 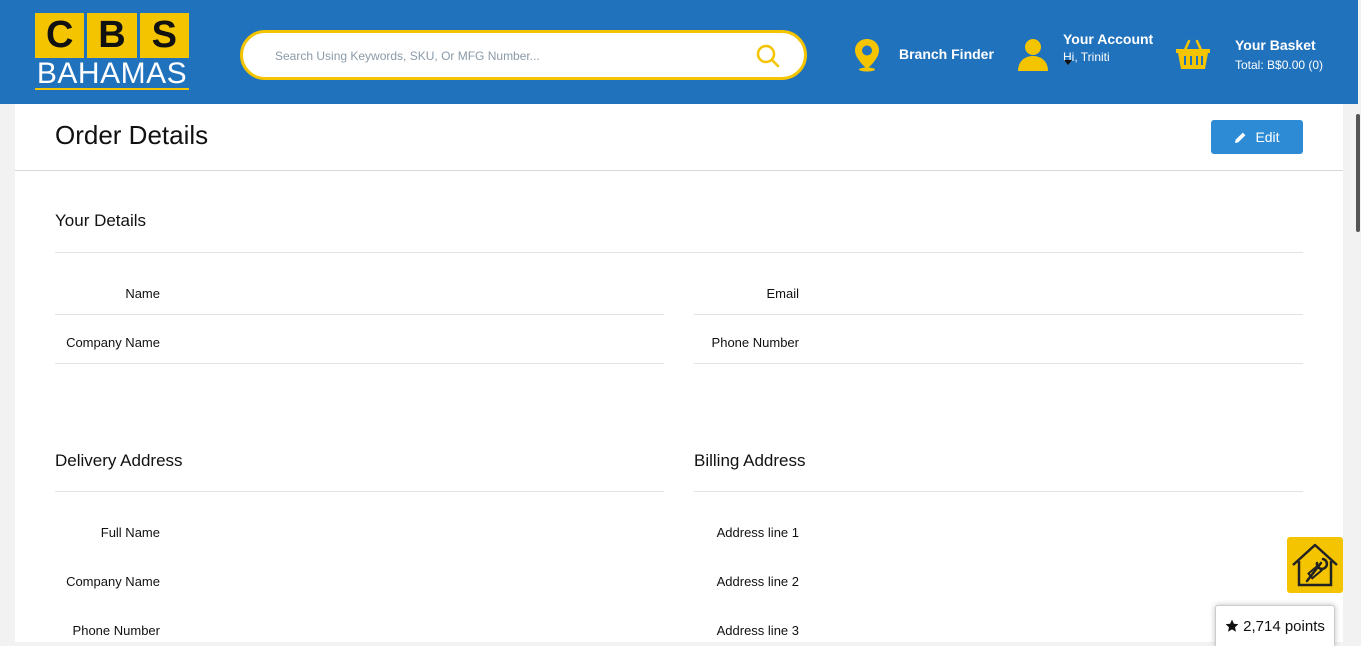 What do you see at coordinates (1033, 57) in the screenshot?
I see `user-icon` at bounding box center [1033, 57].